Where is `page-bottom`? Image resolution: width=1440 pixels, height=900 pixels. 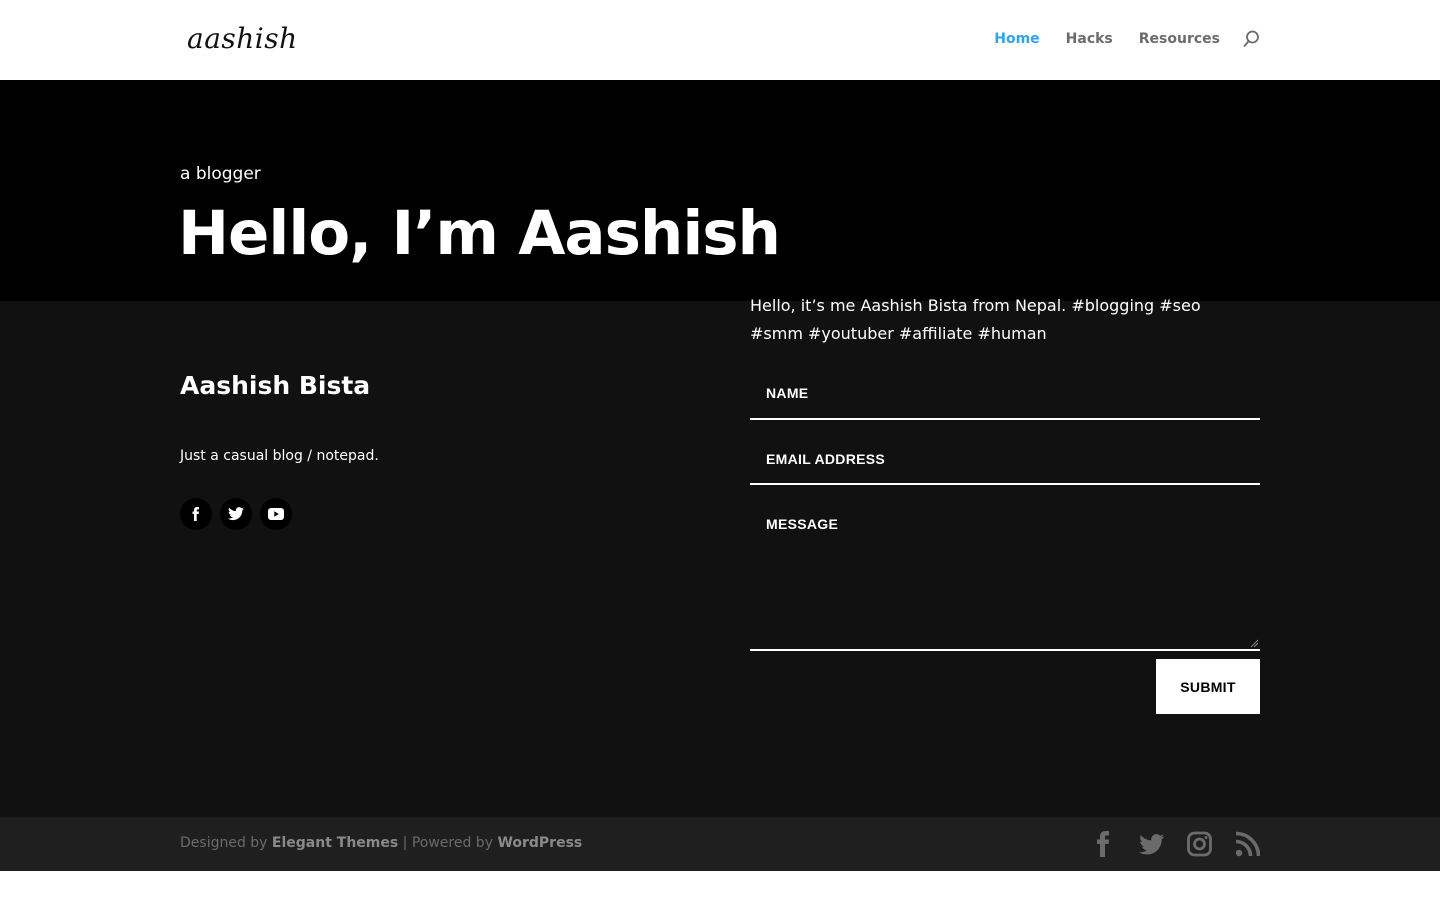 page-bottom is located at coordinates (720, 885).